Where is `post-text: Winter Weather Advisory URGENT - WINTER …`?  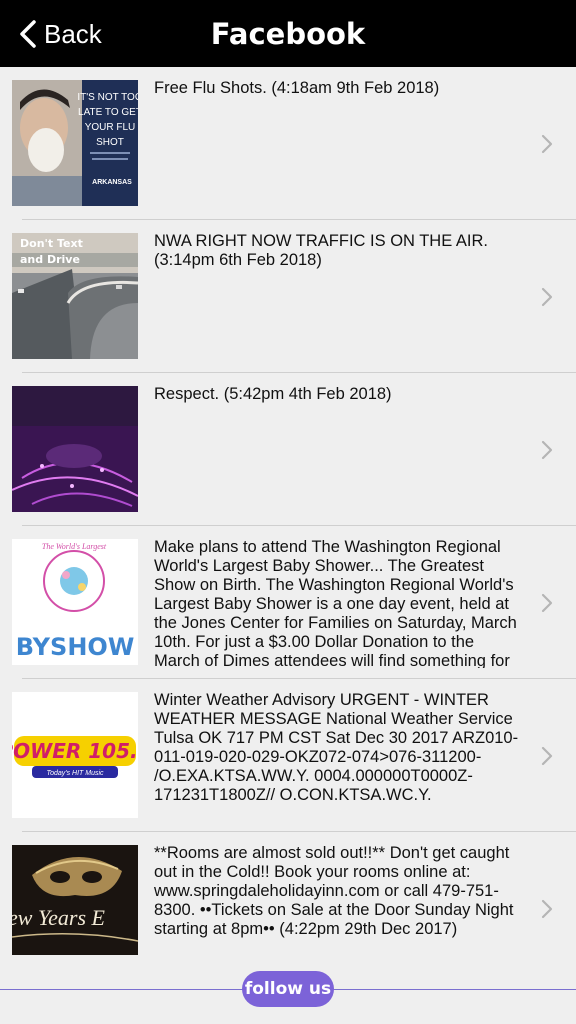
post-text: Winter Weather Advisory URGENT - WINTER … is located at coordinates (336, 747).